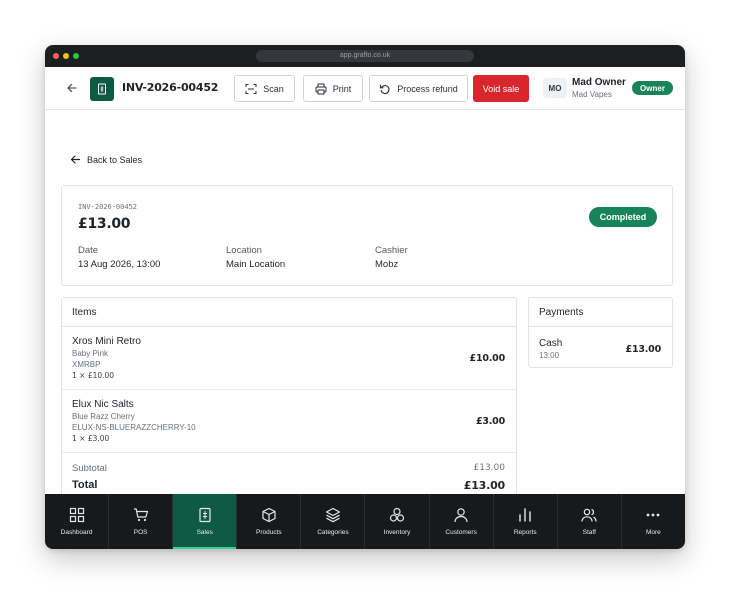  What do you see at coordinates (140, 532) in the screenshot?
I see `nav-label: POS` at bounding box center [140, 532].